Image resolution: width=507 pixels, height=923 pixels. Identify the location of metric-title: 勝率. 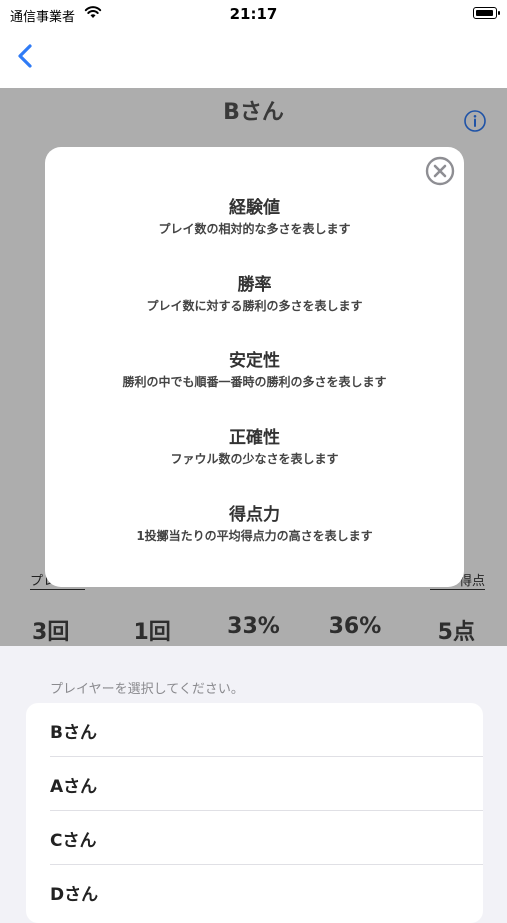
(254, 285).